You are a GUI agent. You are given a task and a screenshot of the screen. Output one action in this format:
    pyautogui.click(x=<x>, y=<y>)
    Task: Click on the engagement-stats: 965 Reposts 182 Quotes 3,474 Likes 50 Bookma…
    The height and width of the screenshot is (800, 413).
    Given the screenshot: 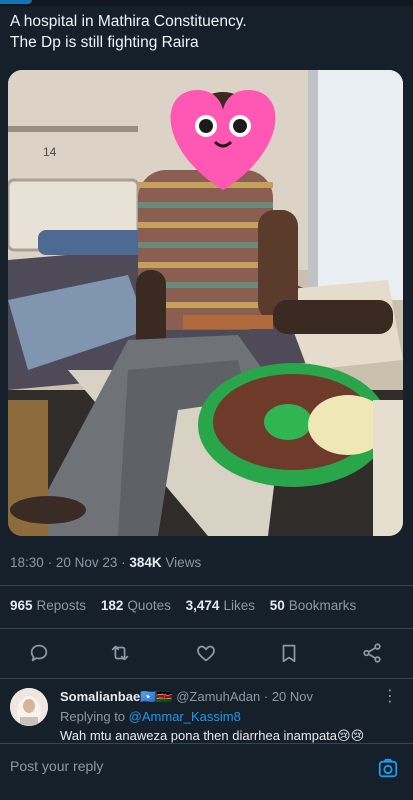 What is the action you would take?
    pyautogui.click(x=188, y=605)
    